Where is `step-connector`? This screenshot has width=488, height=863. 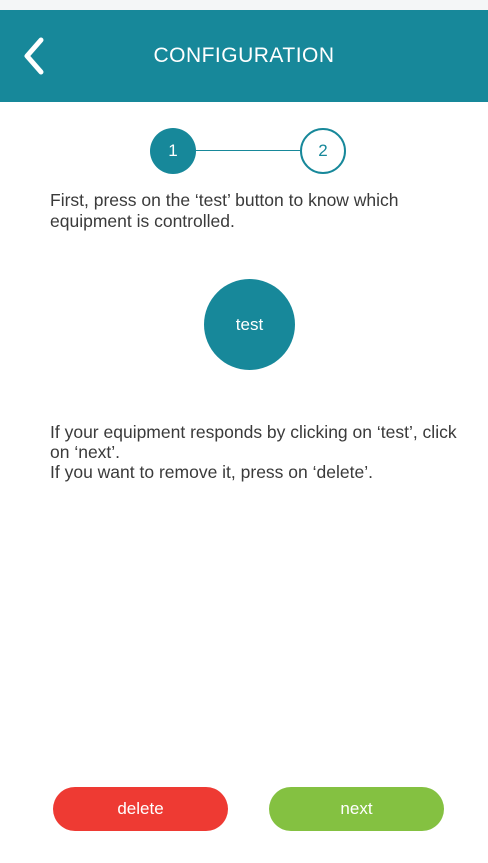
step-connector is located at coordinates (248, 150).